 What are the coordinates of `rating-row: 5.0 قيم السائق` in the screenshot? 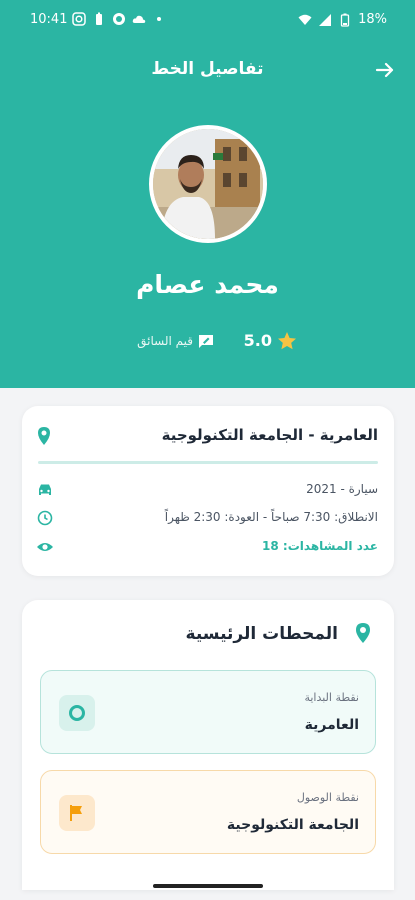 It's located at (207, 341).